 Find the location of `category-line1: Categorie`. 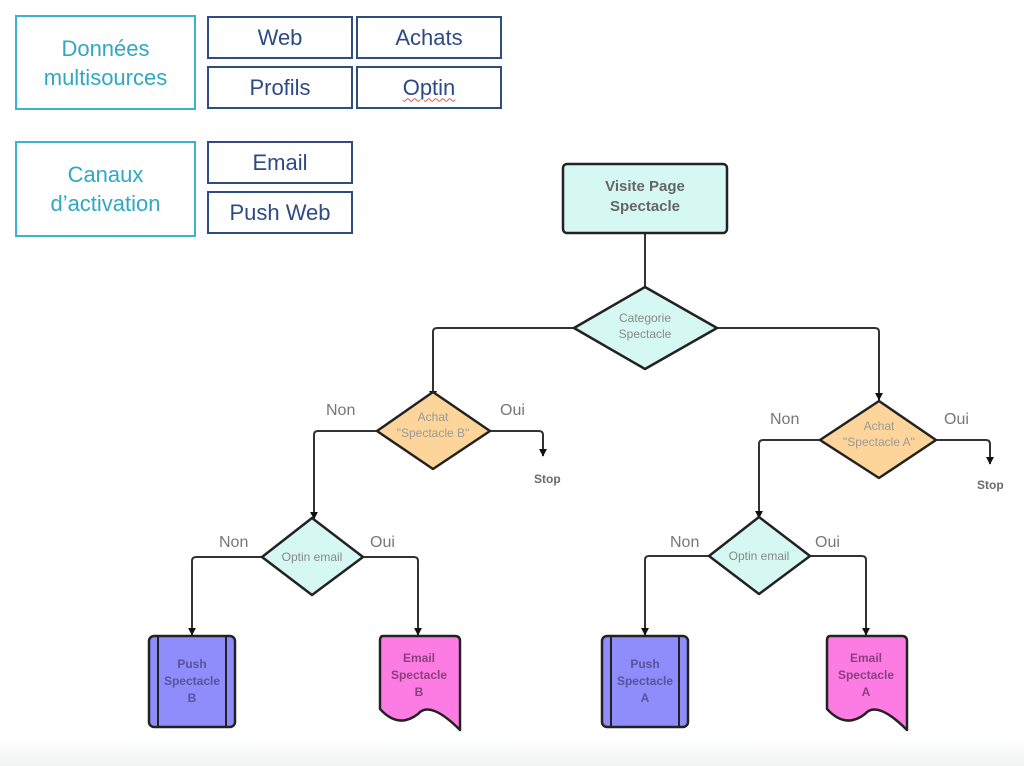

category-line1: Categorie is located at coordinates (645, 318).